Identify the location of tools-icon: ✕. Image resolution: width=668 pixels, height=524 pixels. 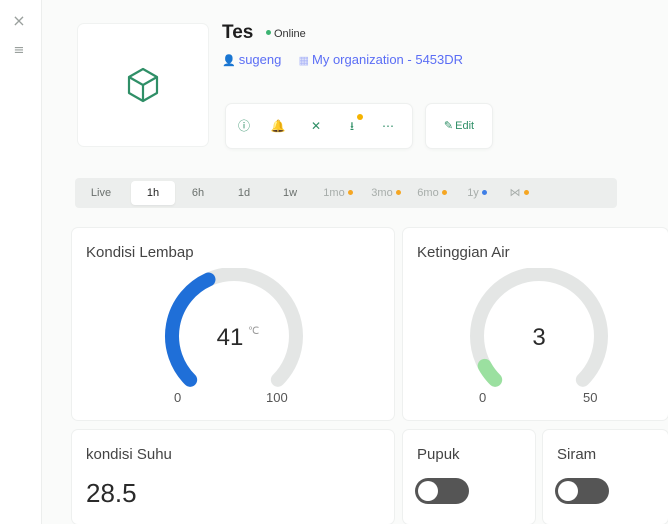
(316, 126).